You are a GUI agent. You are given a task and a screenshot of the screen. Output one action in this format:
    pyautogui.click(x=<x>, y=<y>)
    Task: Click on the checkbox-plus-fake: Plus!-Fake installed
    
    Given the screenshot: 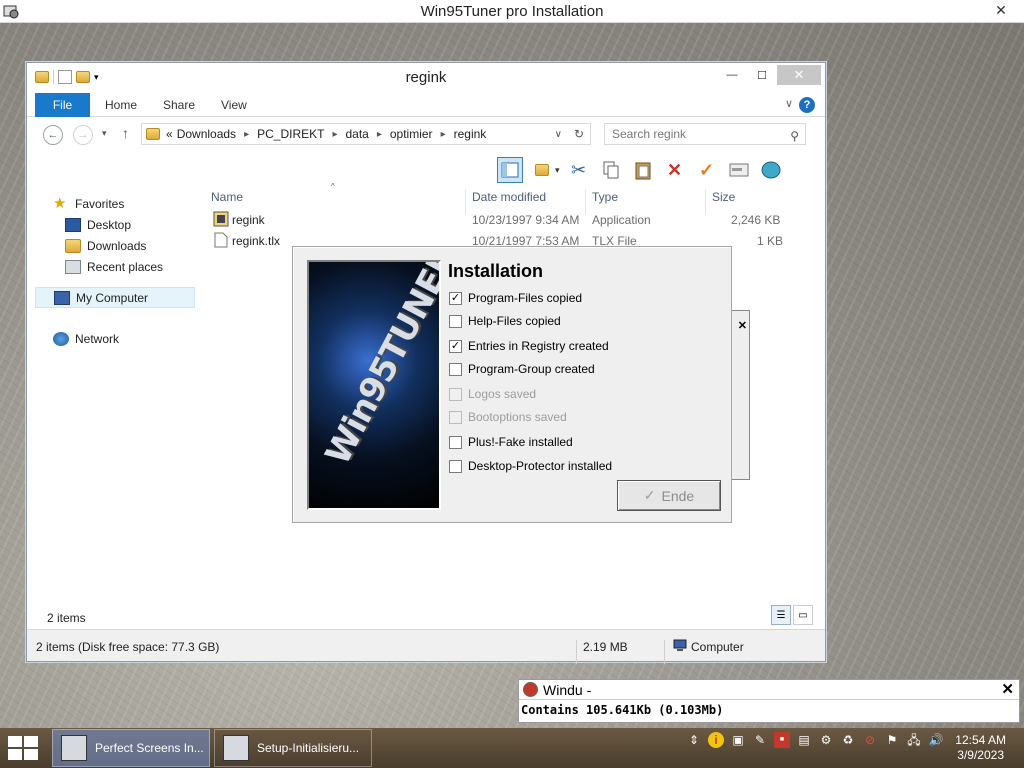 What is the action you would take?
    pyautogui.click(x=511, y=442)
    